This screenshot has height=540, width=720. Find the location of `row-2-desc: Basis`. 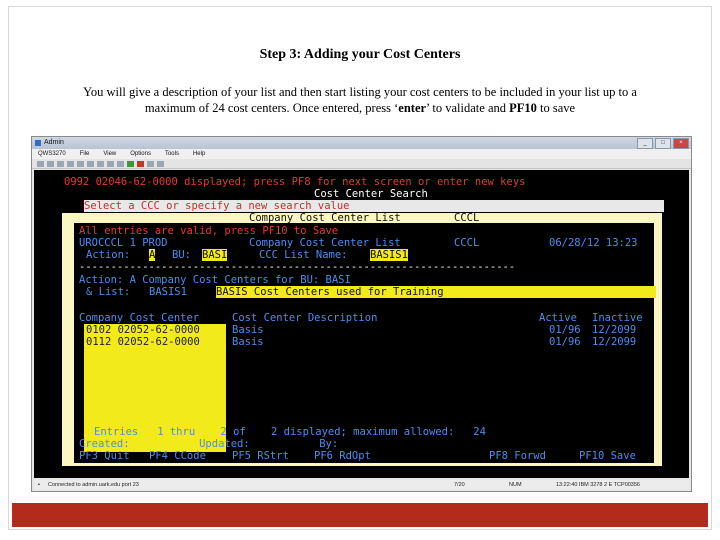

row-2-desc: Basis is located at coordinates (248, 342).